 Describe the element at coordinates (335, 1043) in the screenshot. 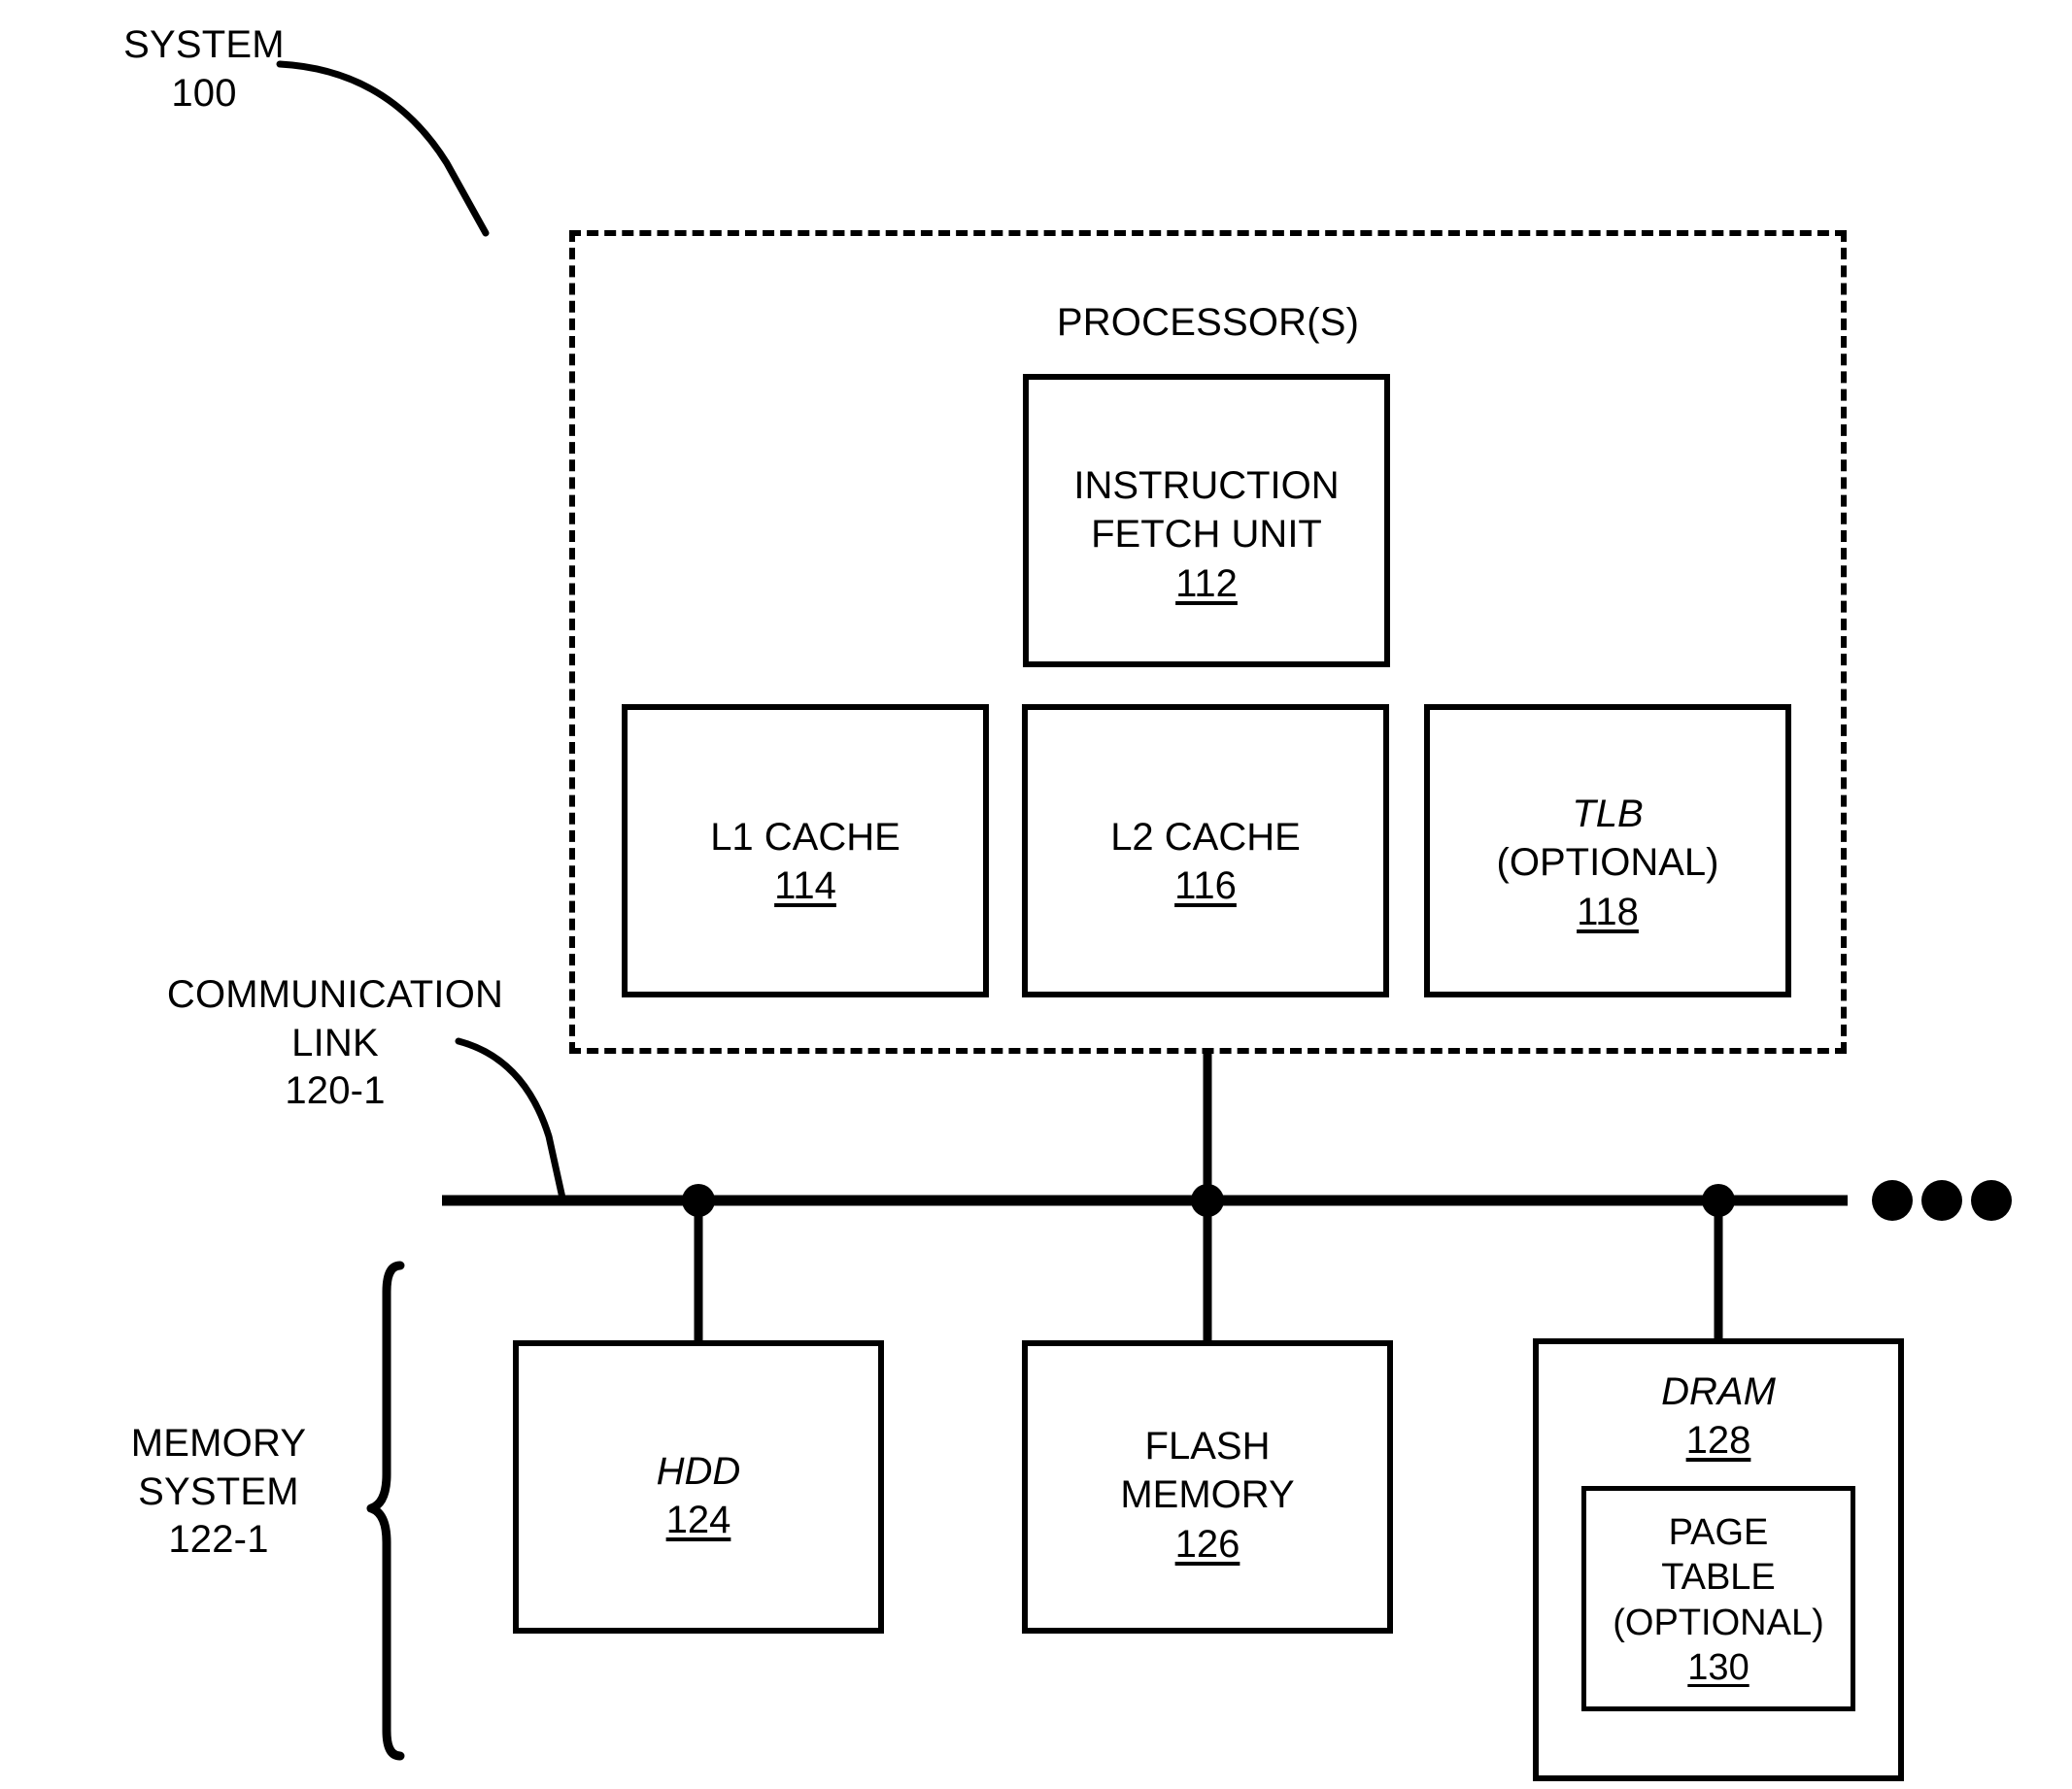

I see `communication-link-label: COMMUNICATION LINK 120-1` at that location.